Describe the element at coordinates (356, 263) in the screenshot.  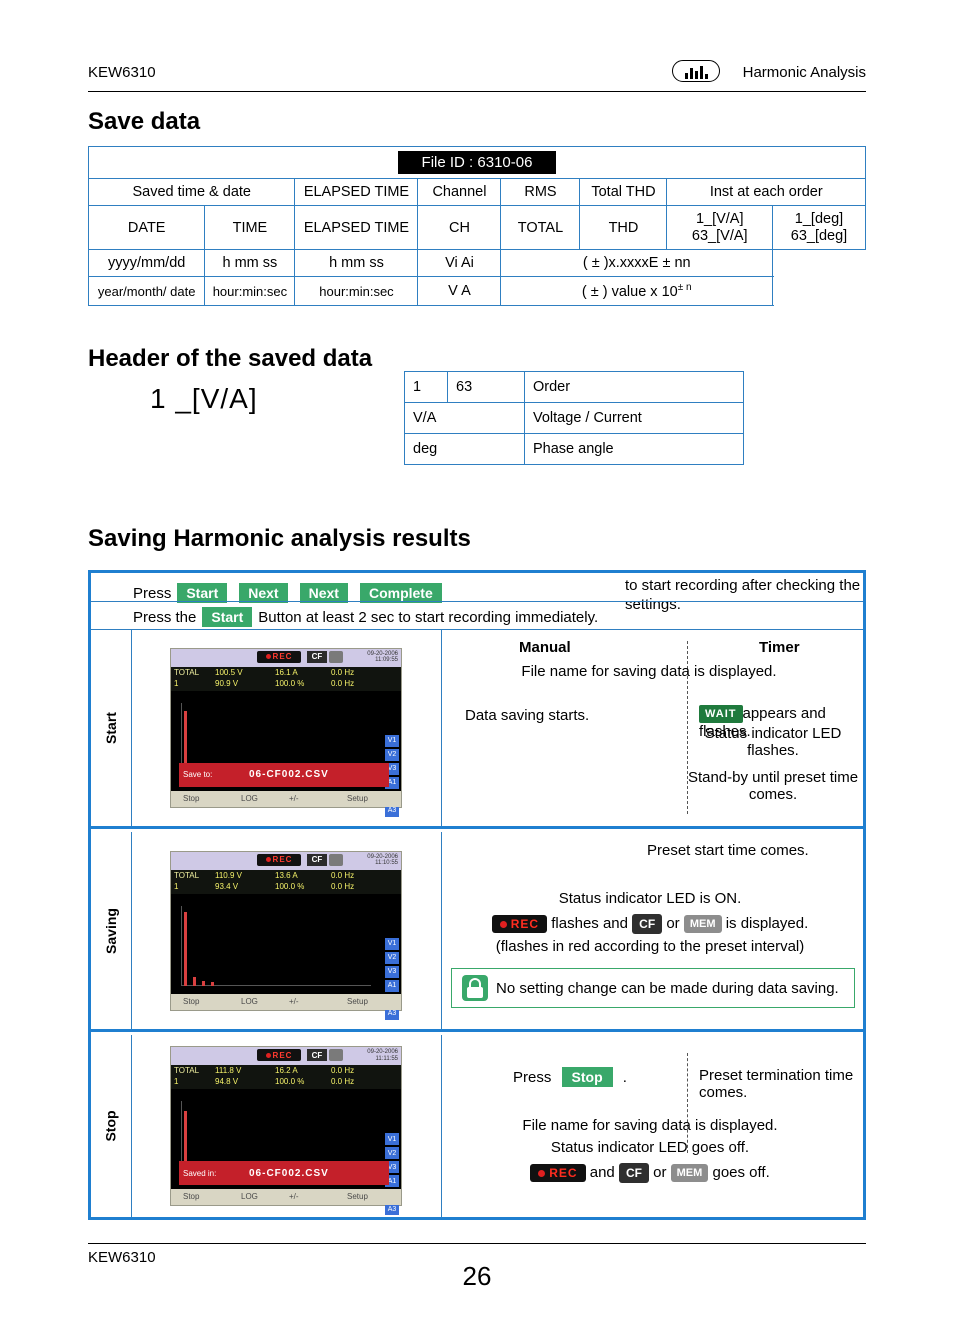
I see `cell-elapsed-format: h mm ss` at that location.